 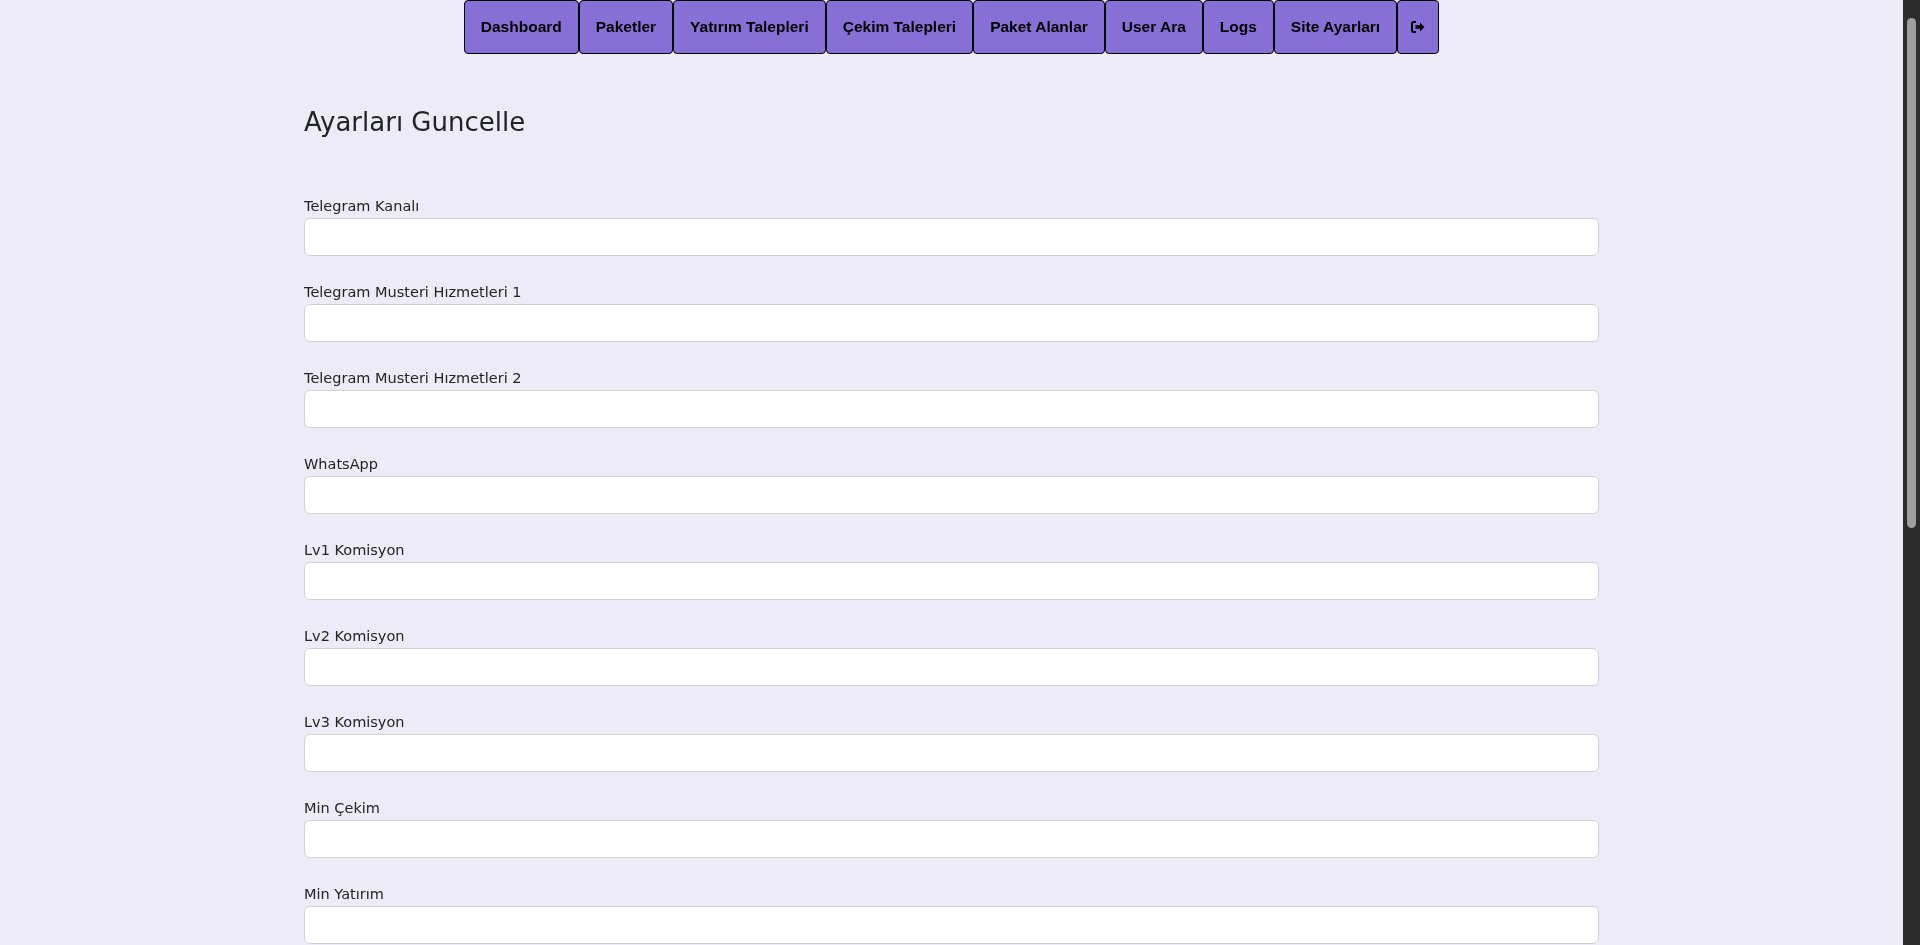 I want to click on nav-button: Yatırım Talepleri, so click(x=749, y=27).